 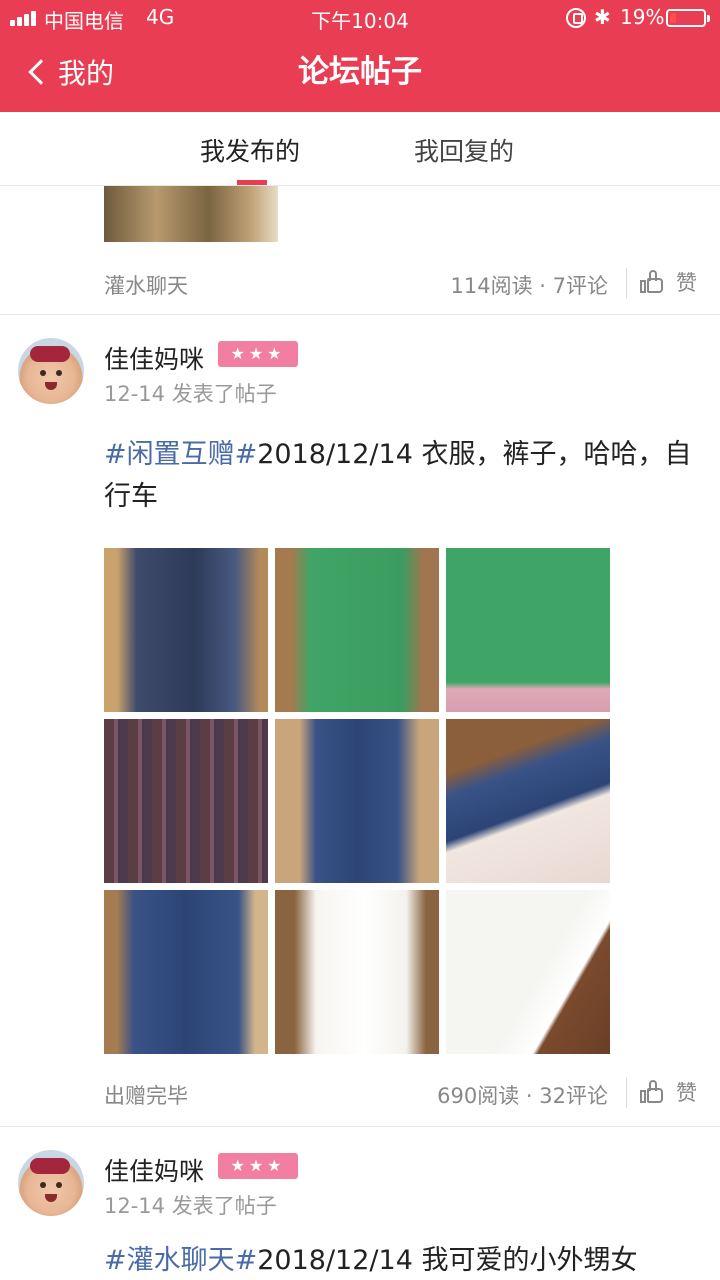 I want to click on post-image, so click(x=191, y=214).